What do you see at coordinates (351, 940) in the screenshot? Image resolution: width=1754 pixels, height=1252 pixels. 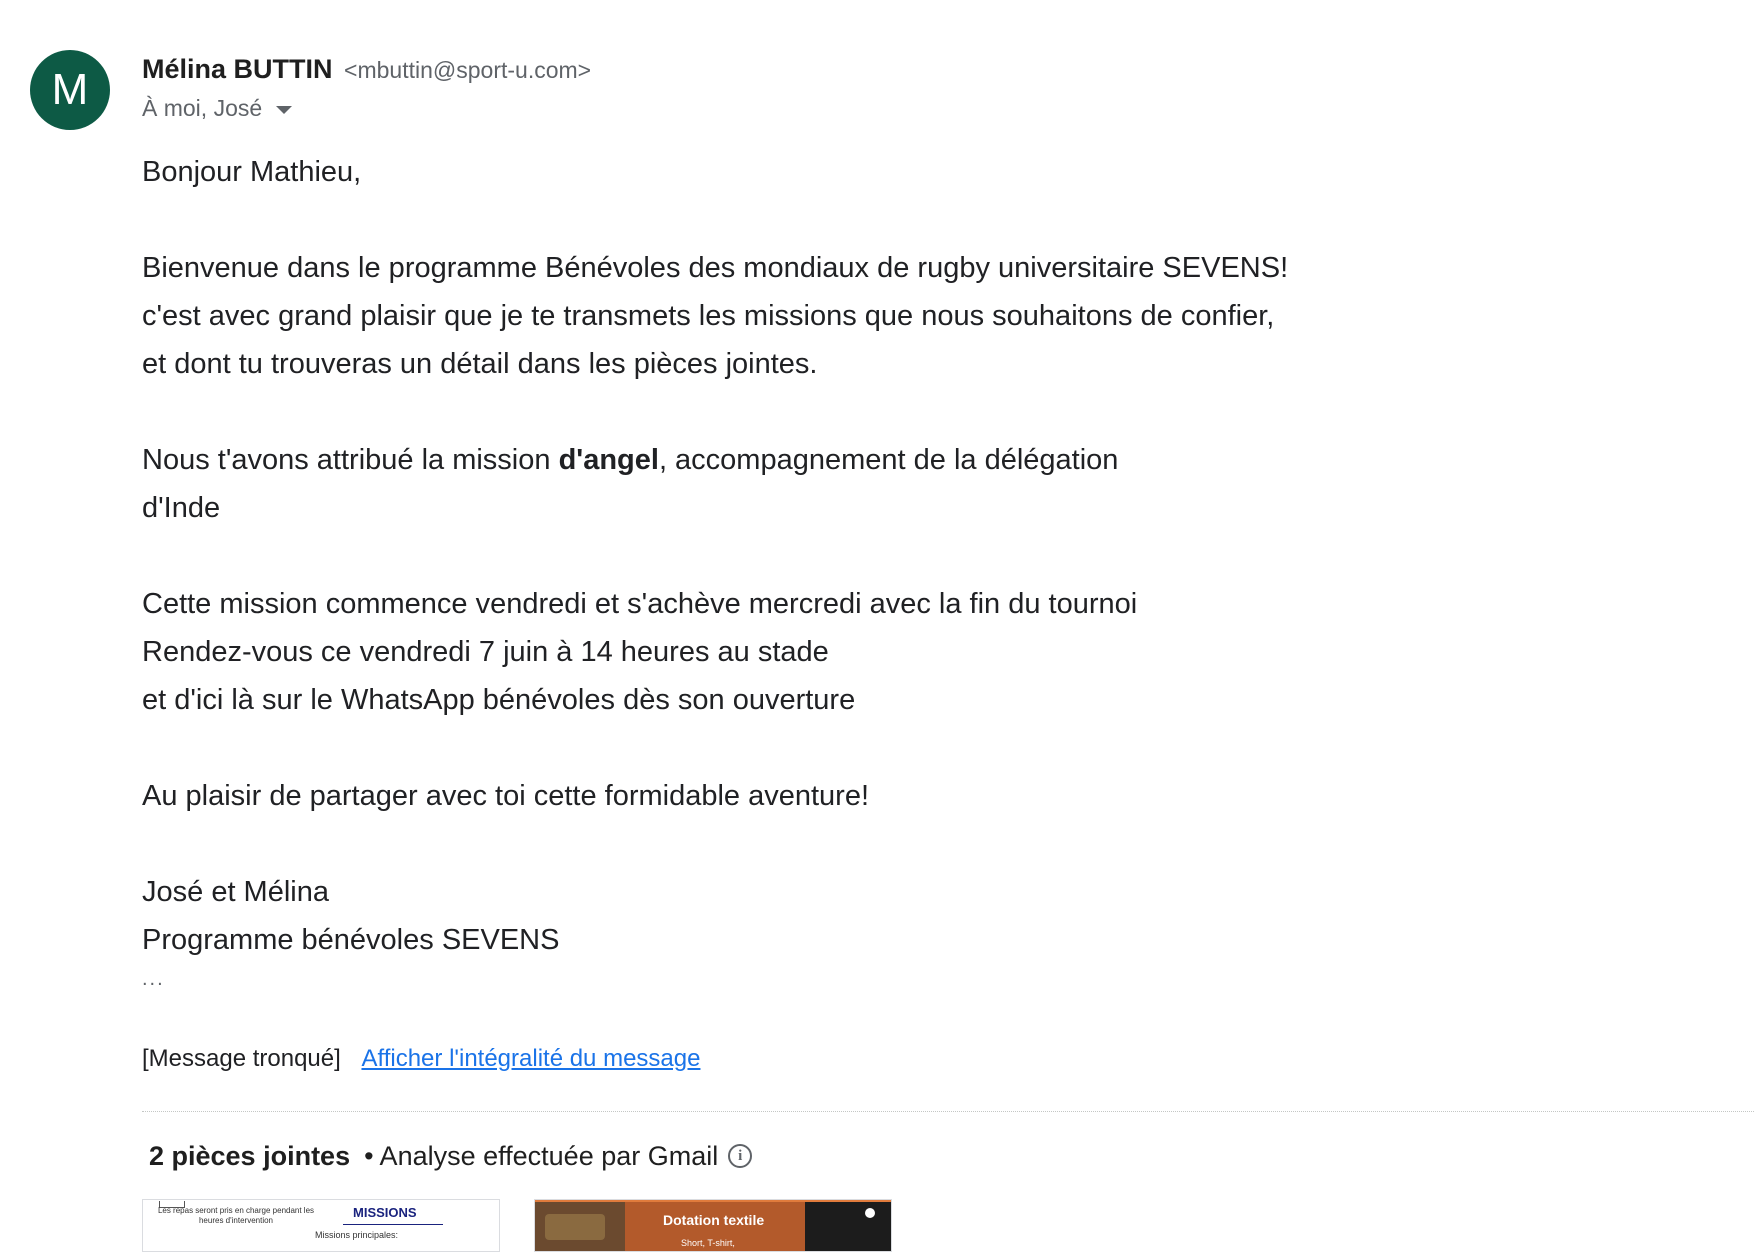 I see `signature-line: Programme bénévoles SEVENS` at bounding box center [351, 940].